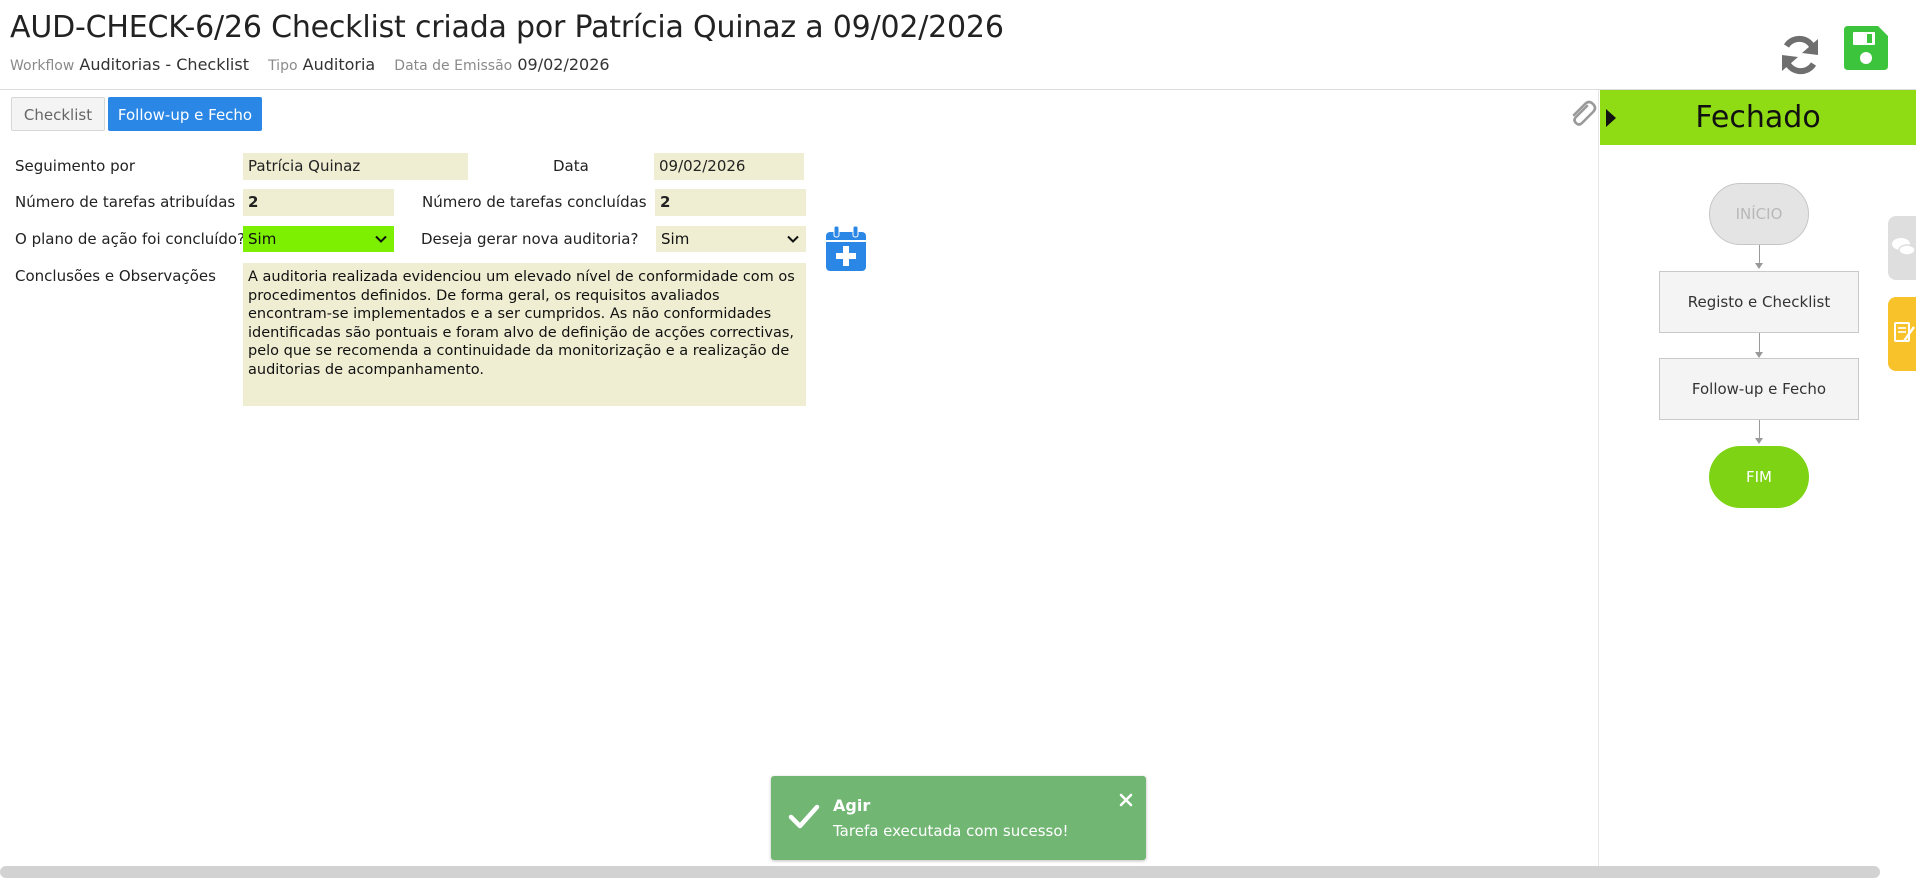 This screenshot has height=878, width=1916. I want to click on notes-side-tab, so click(1902, 334).